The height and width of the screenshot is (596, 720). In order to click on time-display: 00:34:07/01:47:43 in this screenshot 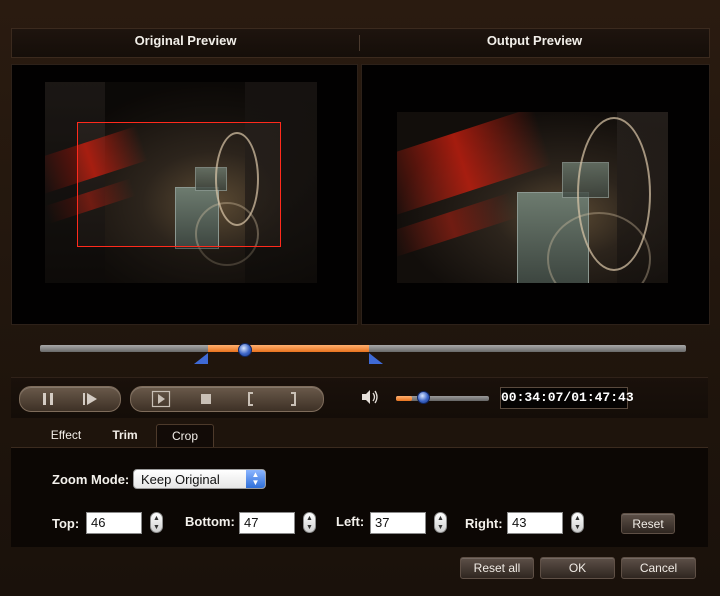, I will do `click(567, 398)`.